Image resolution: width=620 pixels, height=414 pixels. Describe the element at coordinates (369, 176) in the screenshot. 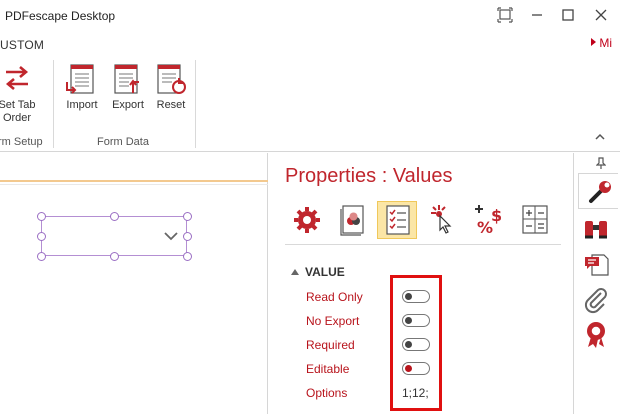

I see `properties-title: Properties : Values` at that location.